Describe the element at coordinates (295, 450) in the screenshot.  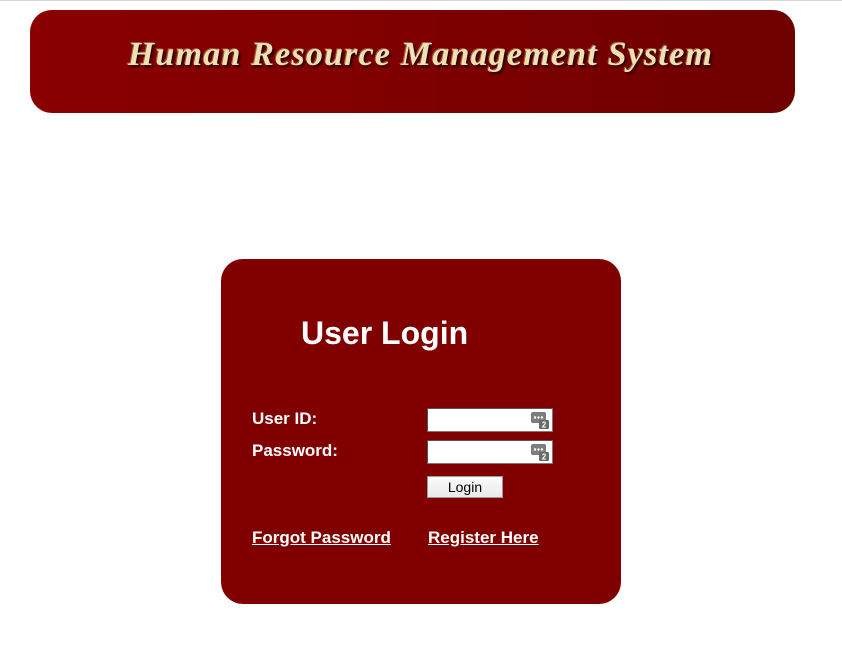
I see `password-label: Password:` at that location.